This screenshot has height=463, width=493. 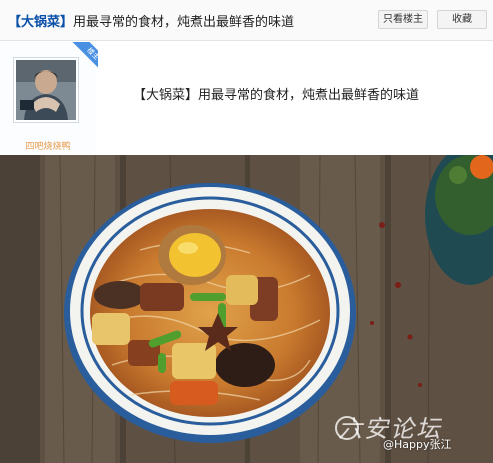 What do you see at coordinates (41, 22) in the screenshot?
I see `thread-title-tag: 【大锅菜】` at bounding box center [41, 22].